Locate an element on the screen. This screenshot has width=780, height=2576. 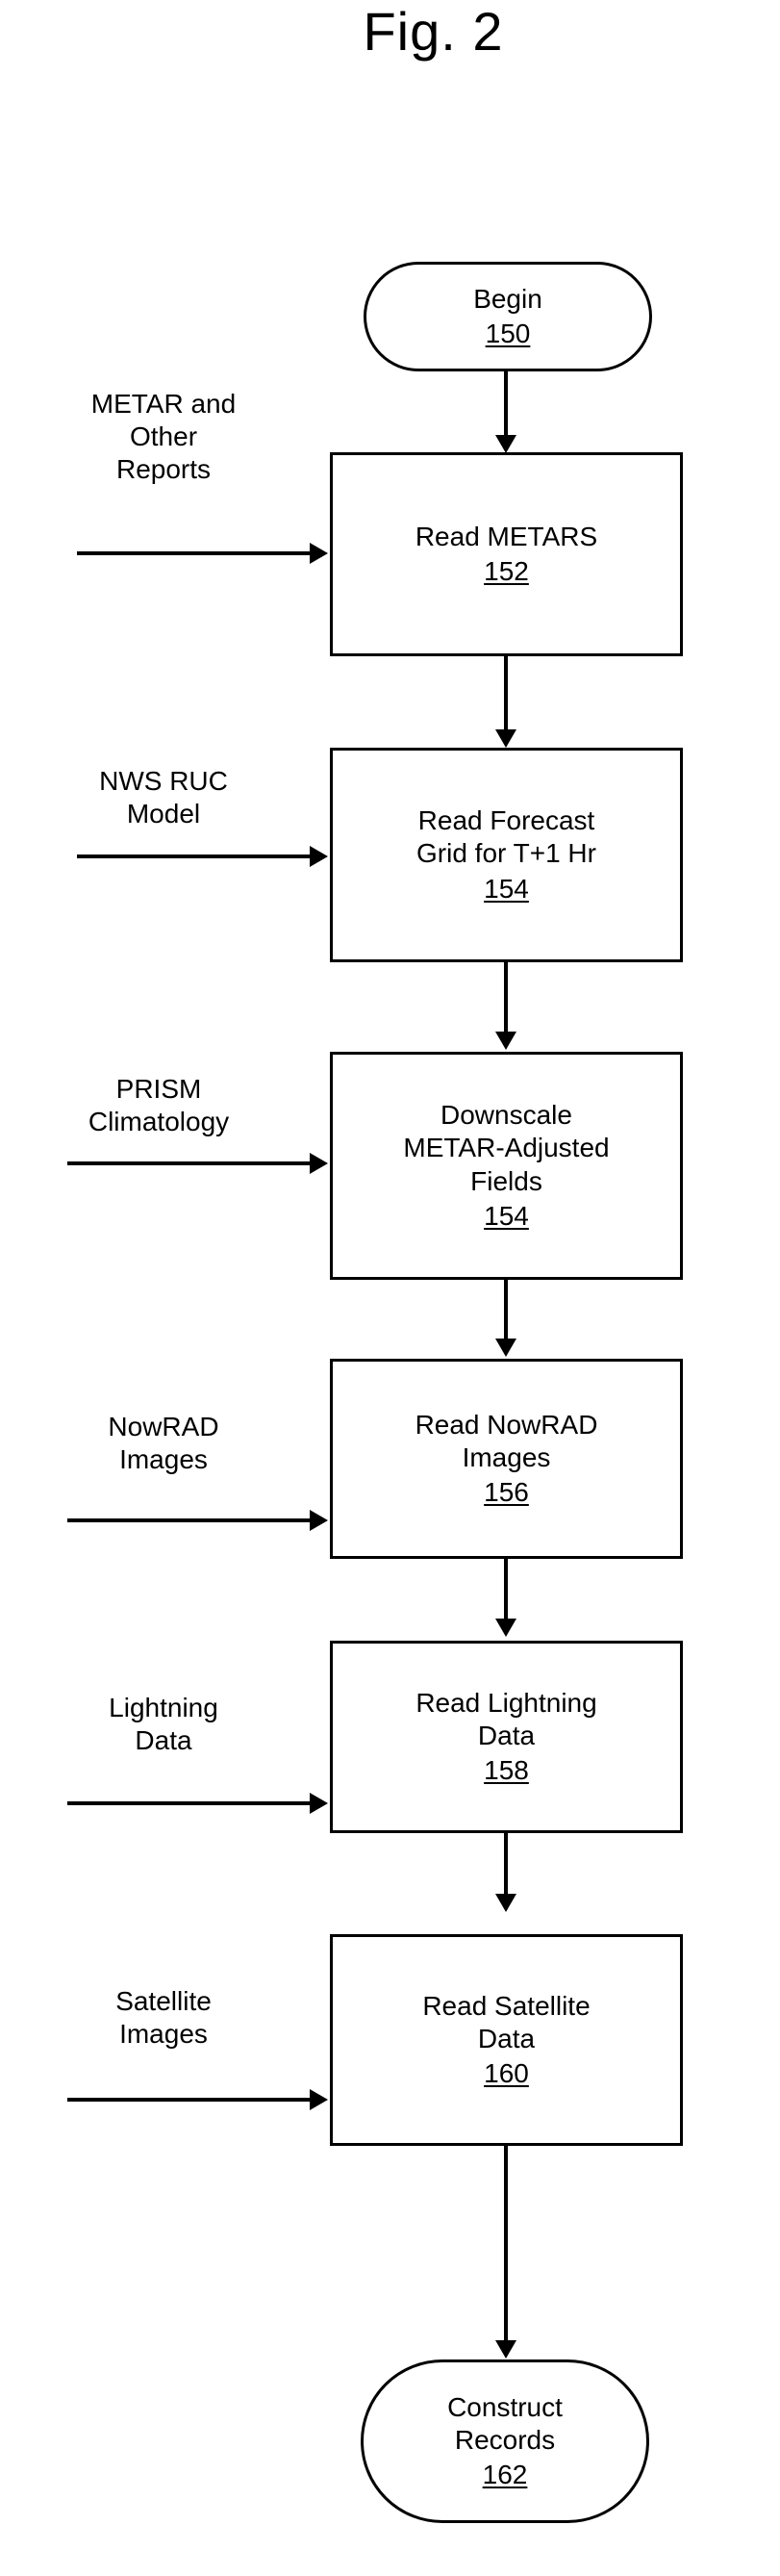
arrowhead-step4-to-step5 is located at coordinates (506, 1628).